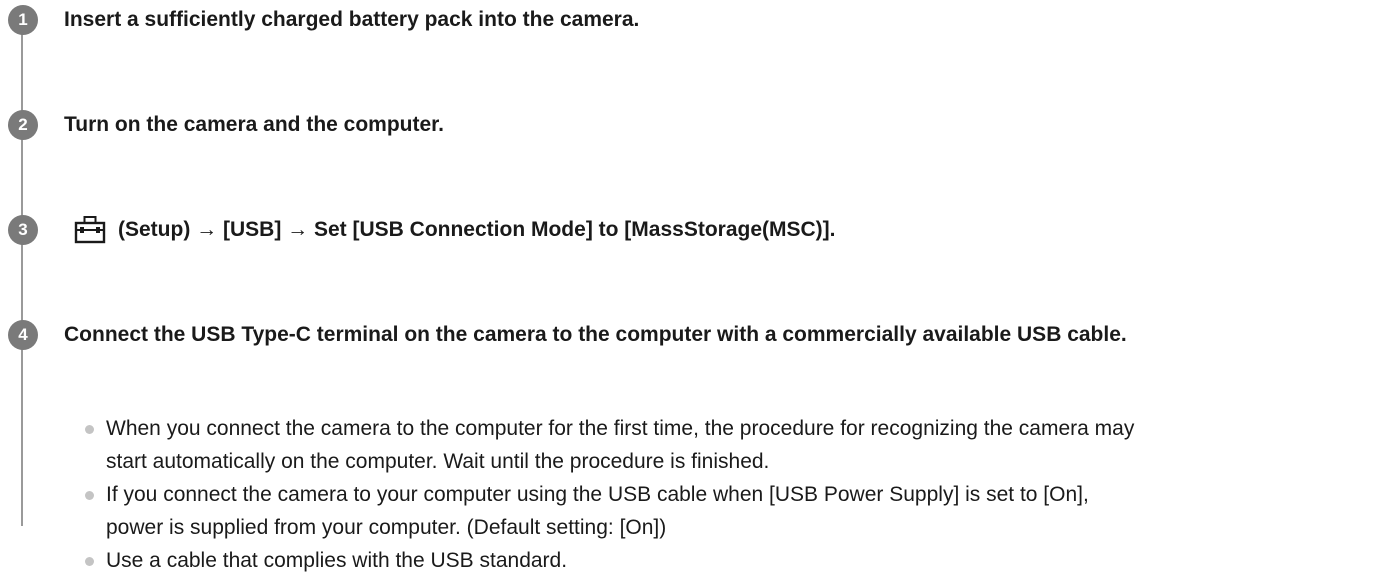 The width and height of the screenshot is (1396, 577). I want to click on timeline-line, so click(22, 273).